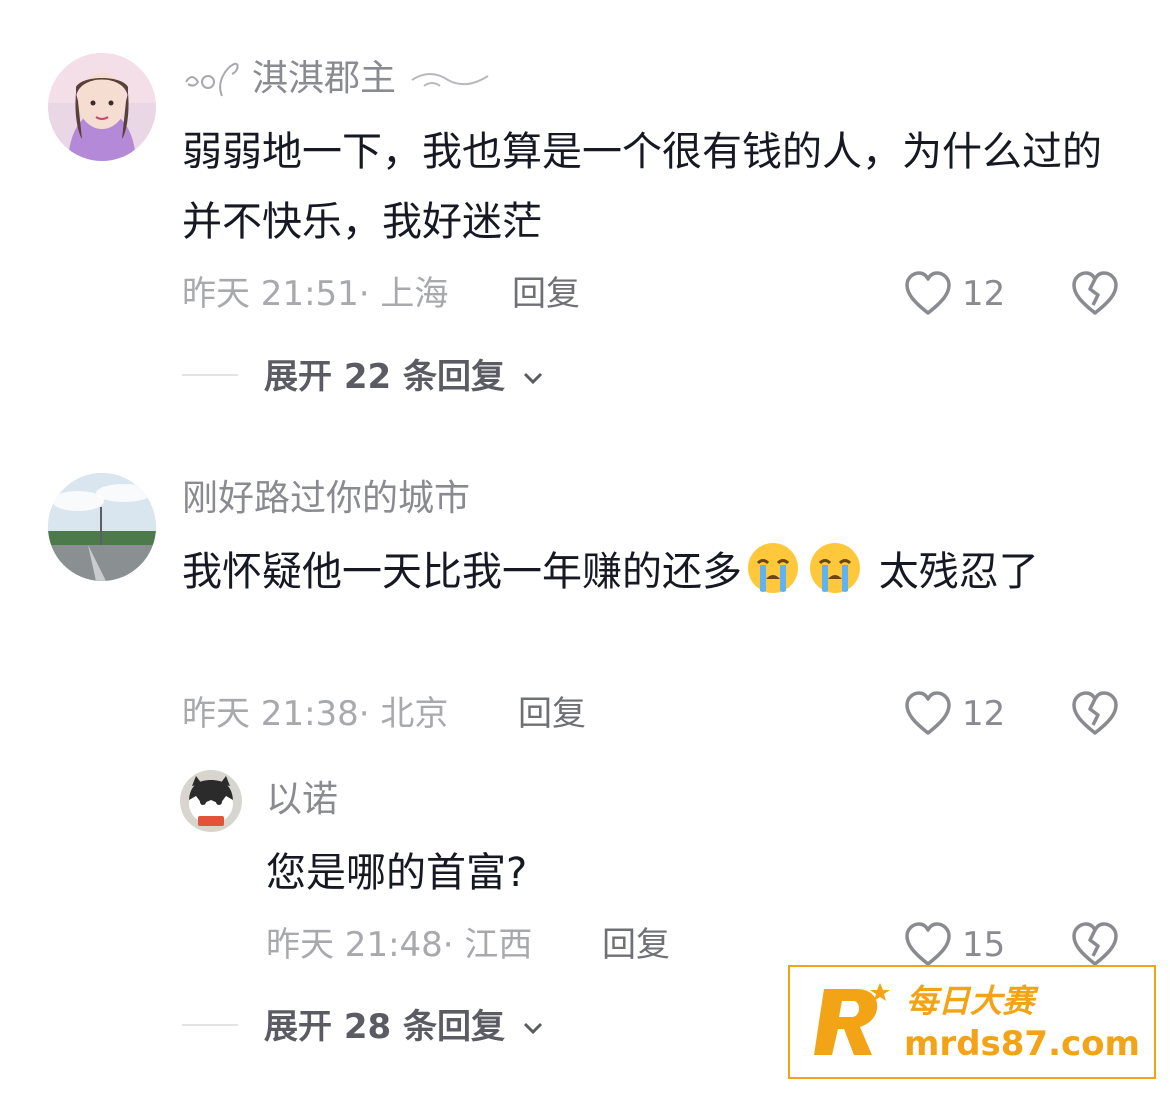 The height and width of the screenshot is (1093, 1170). I want to click on watermark-site: mrds87.com, so click(1022, 1044).